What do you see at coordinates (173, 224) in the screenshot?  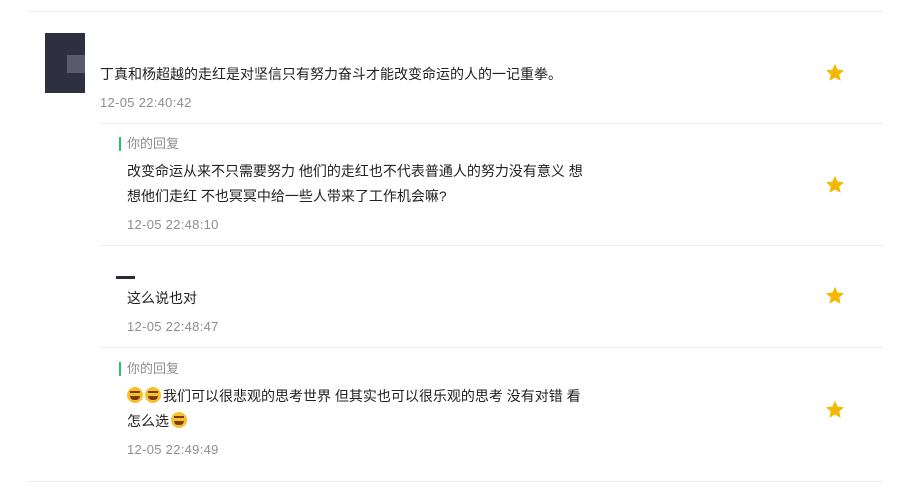 I see `reply-time: 12-05 22:48:10` at bounding box center [173, 224].